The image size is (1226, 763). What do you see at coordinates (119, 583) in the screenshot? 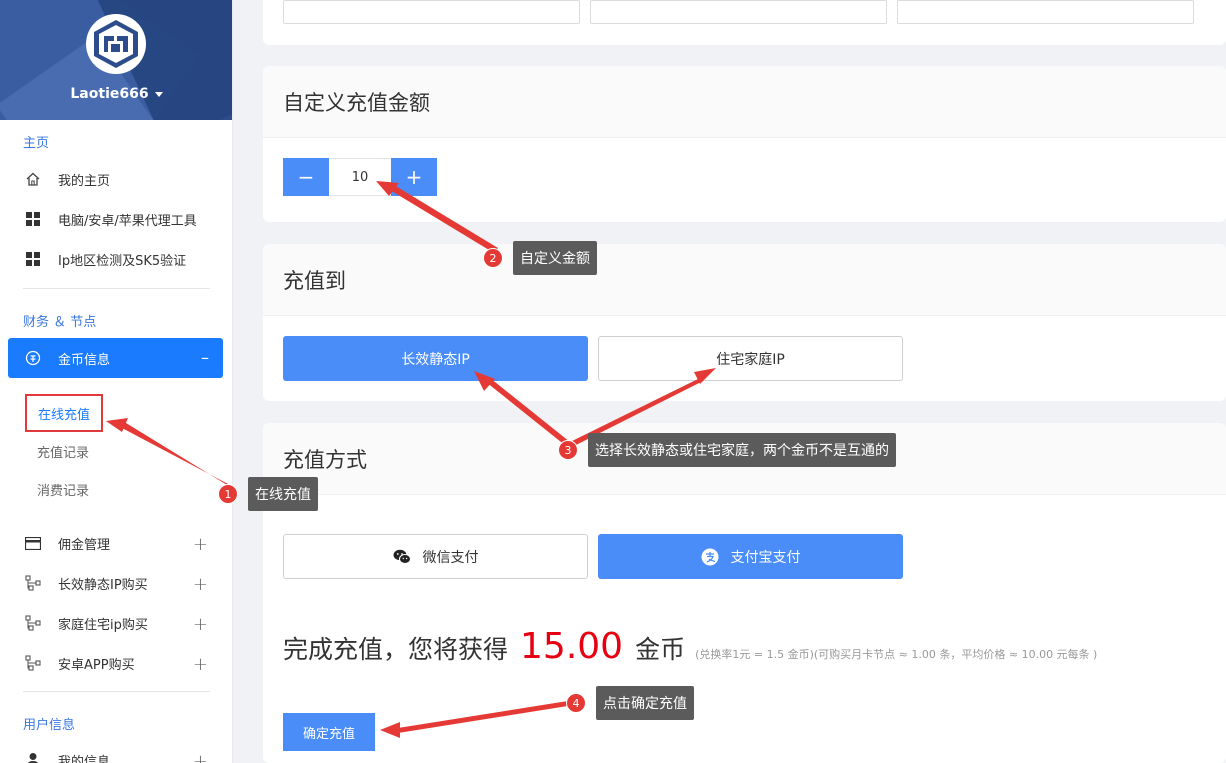
I see `nav-static-ip-buy: 长效静态IP购买` at bounding box center [119, 583].